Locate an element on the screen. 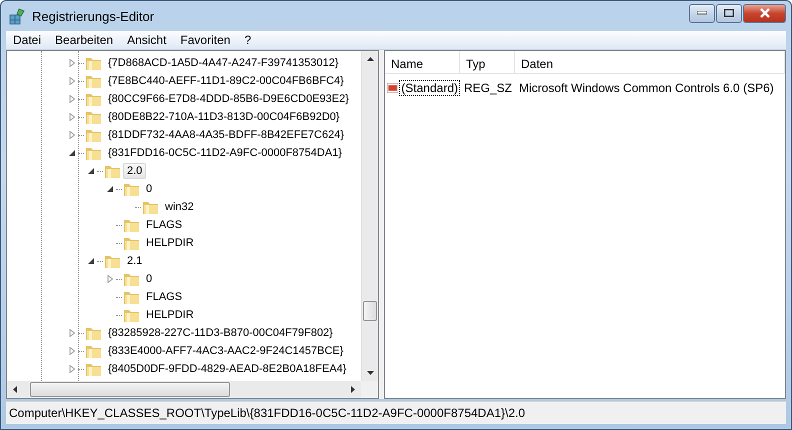 The width and height of the screenshot is (792, 430). value-data: Microsoft Windows Common Controls 6.0 (SP6) is located at coordinates (646, 88).